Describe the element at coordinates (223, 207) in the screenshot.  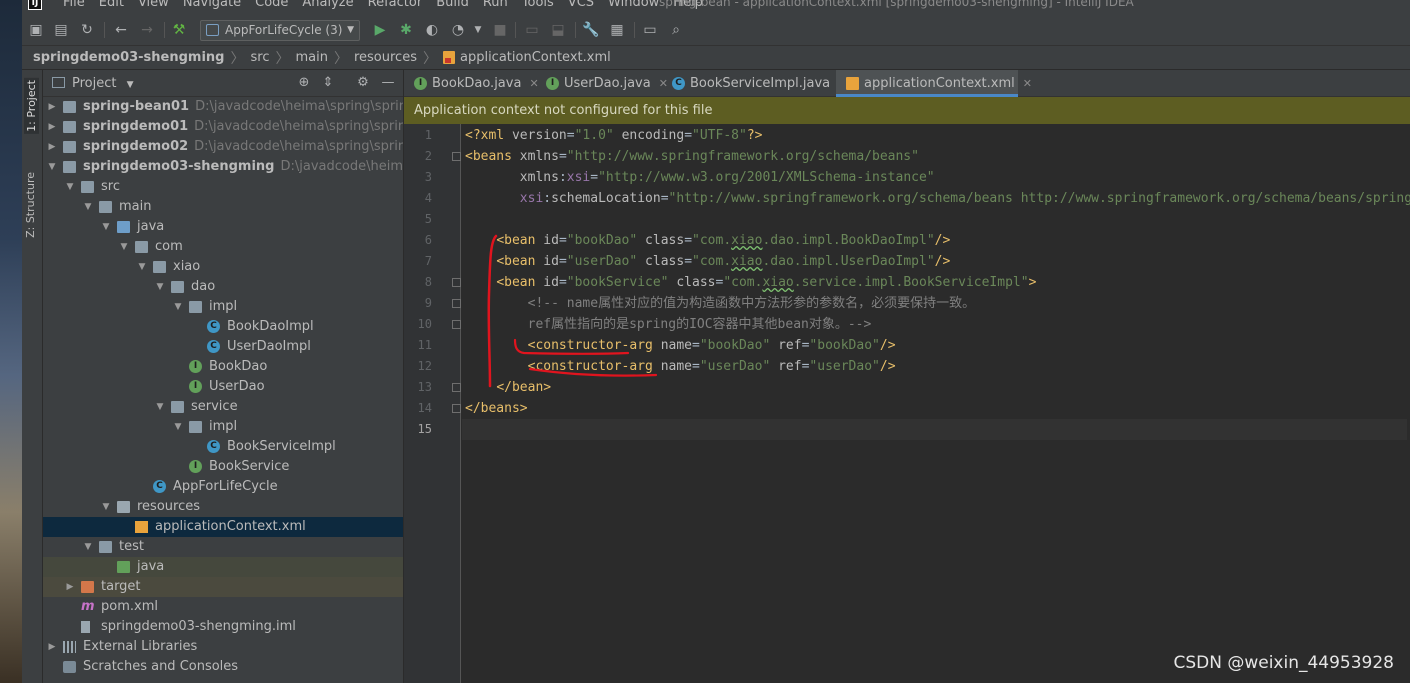
I see `tree-row: ▼ main` at that location.